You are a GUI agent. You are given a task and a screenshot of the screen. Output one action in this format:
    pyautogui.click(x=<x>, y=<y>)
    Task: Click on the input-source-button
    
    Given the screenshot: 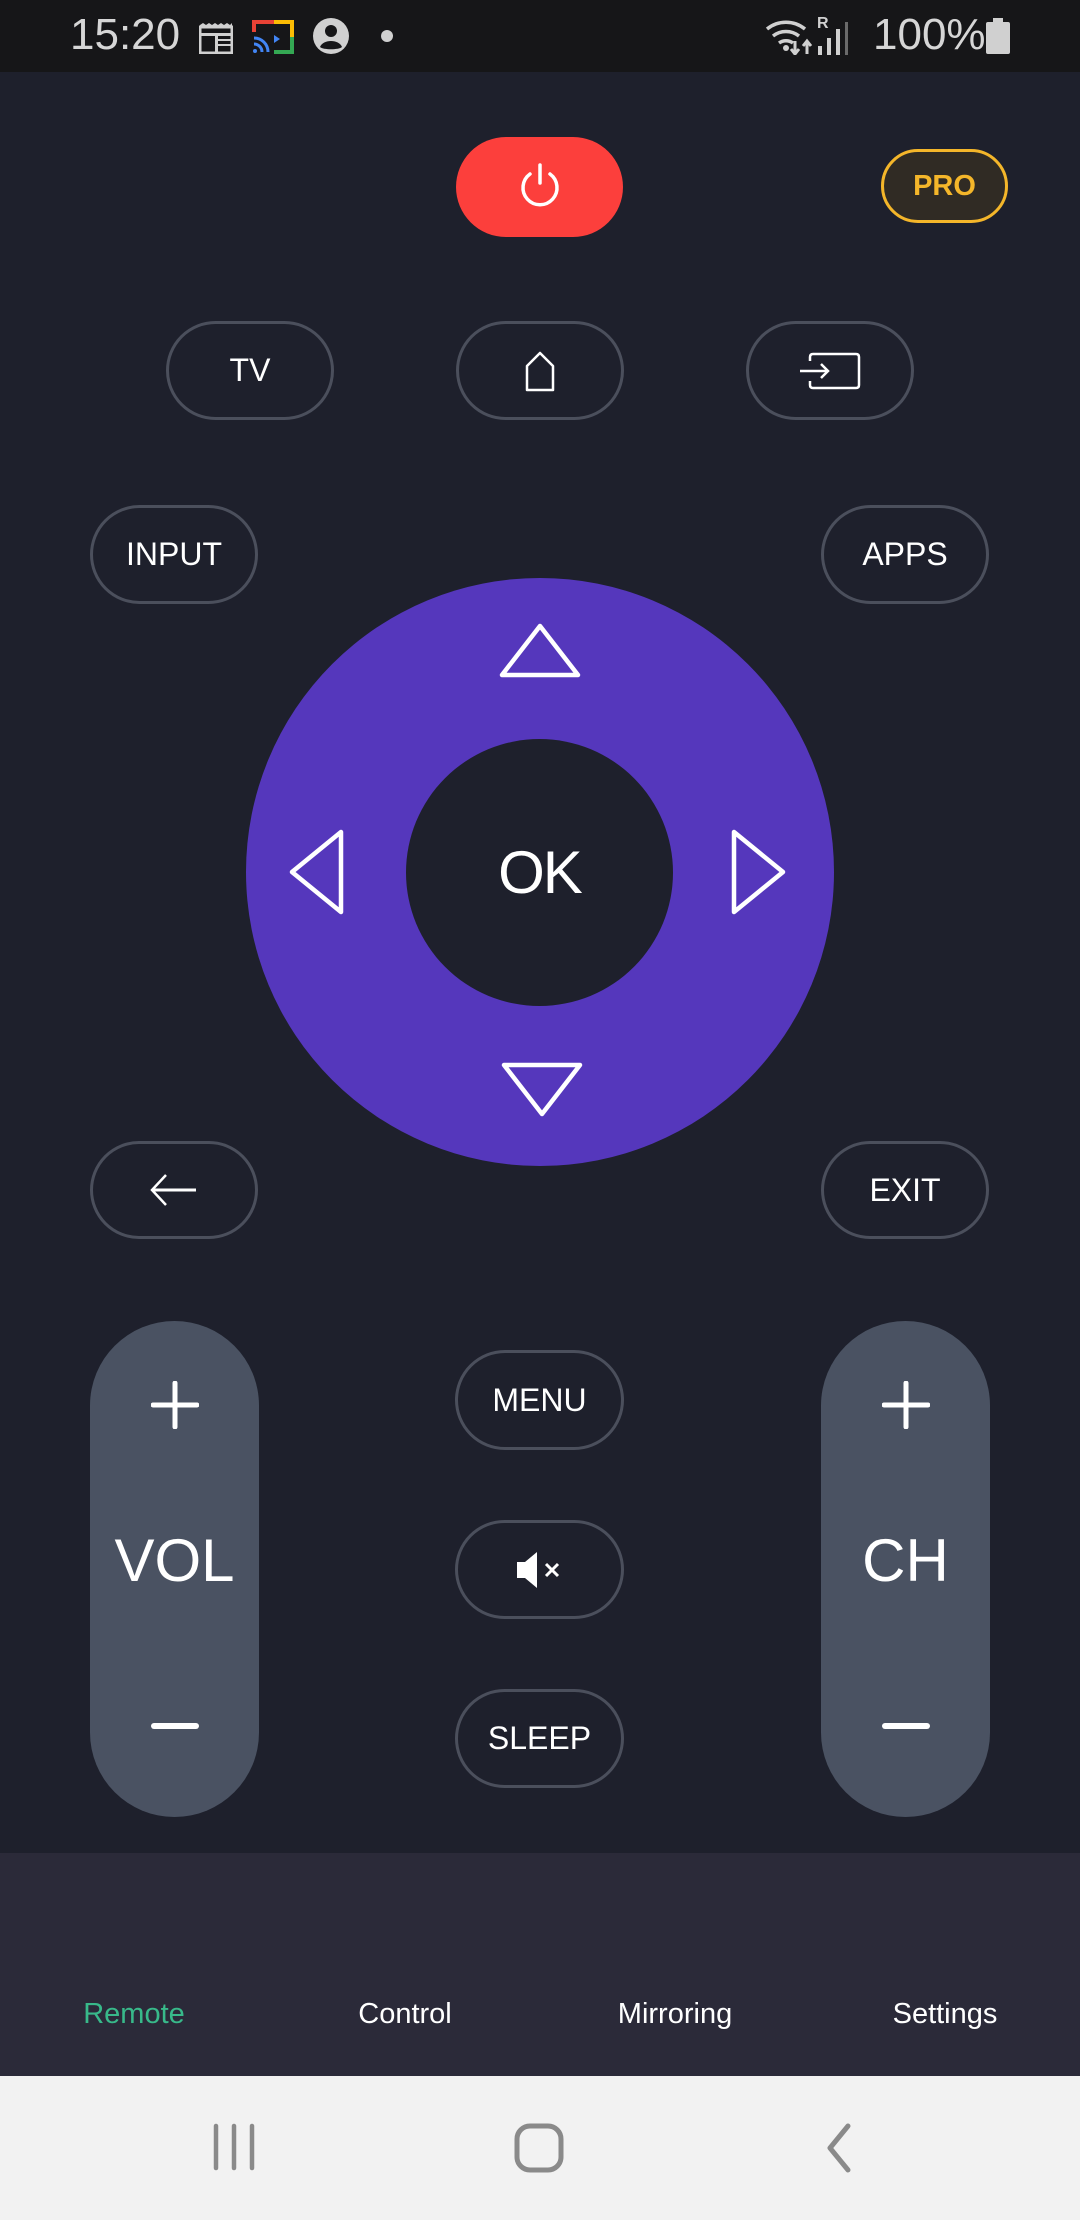 What is the action you would take?
    pyautogui.click(x=830, y=370)
    